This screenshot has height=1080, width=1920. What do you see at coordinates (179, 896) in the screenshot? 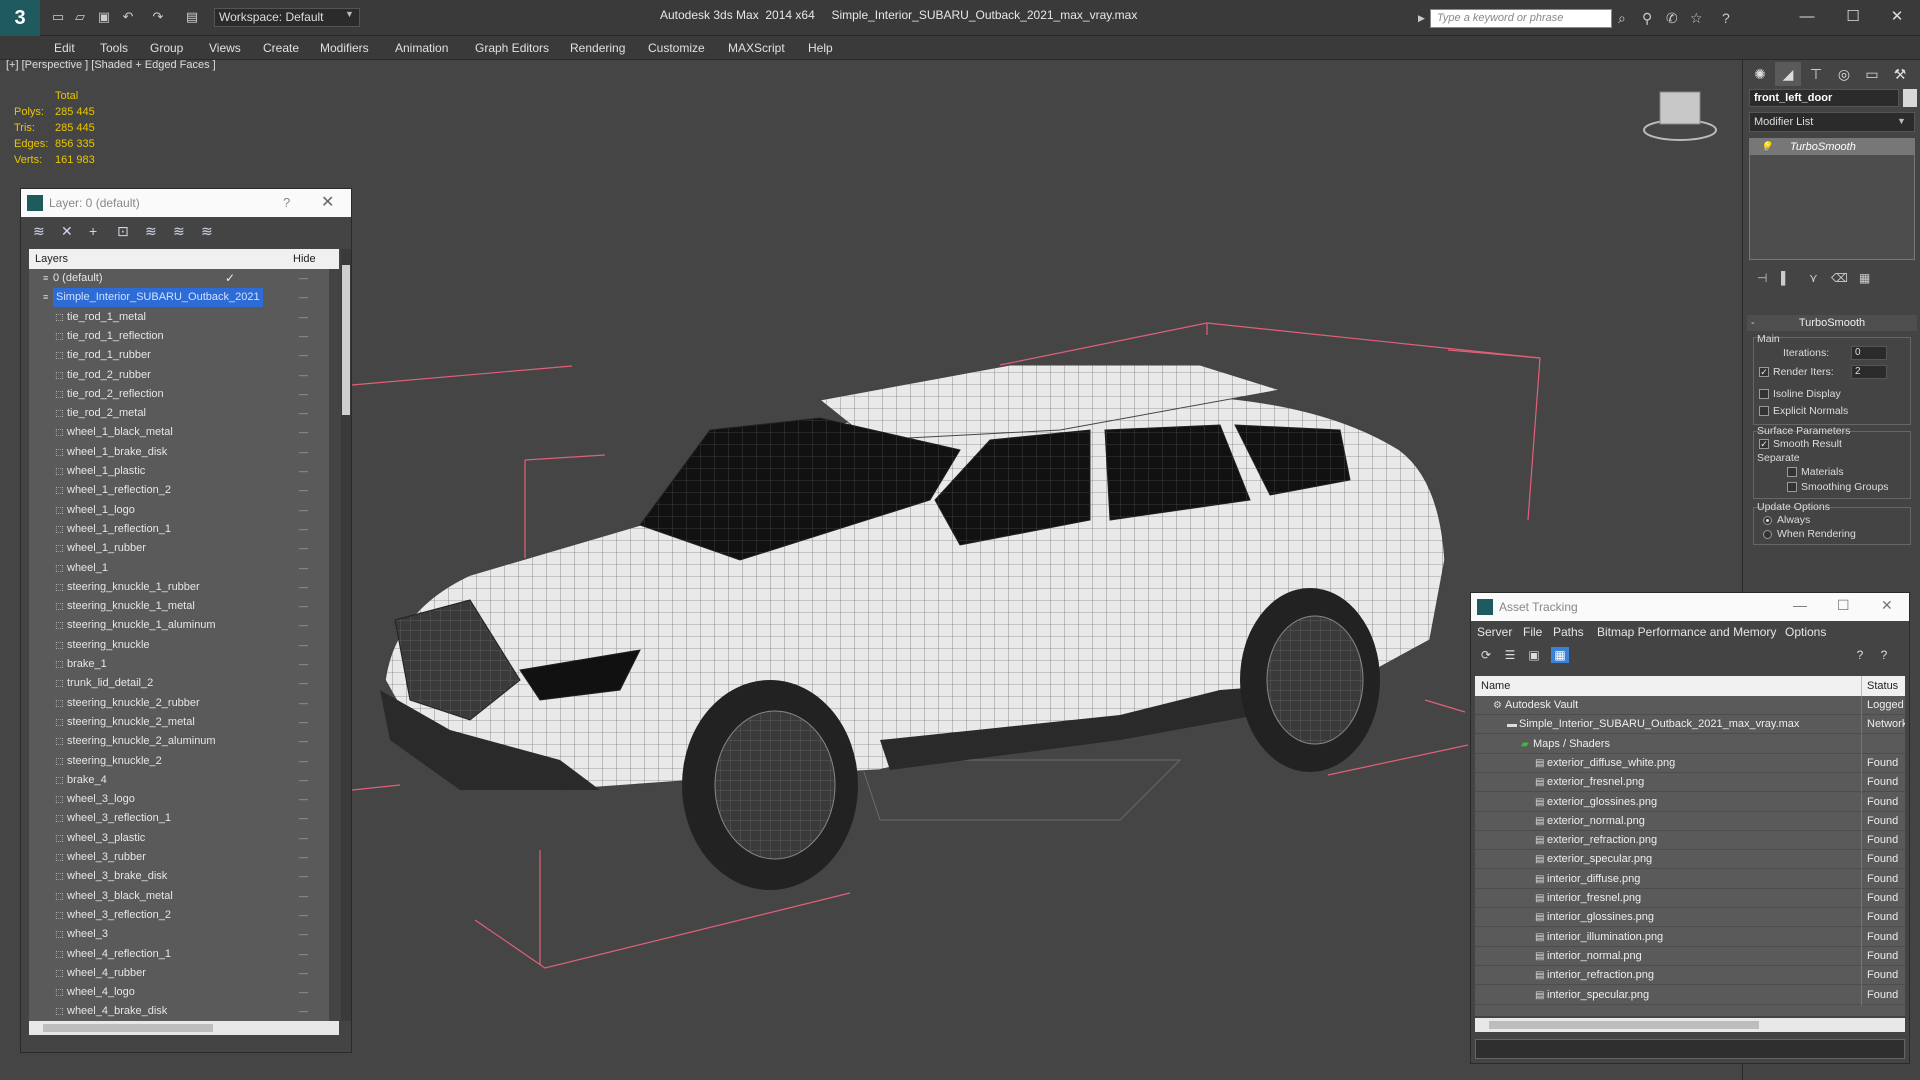
I see `layer-row: ⬚ wheel_3_black_metal —` at bounding box center [179, 896].